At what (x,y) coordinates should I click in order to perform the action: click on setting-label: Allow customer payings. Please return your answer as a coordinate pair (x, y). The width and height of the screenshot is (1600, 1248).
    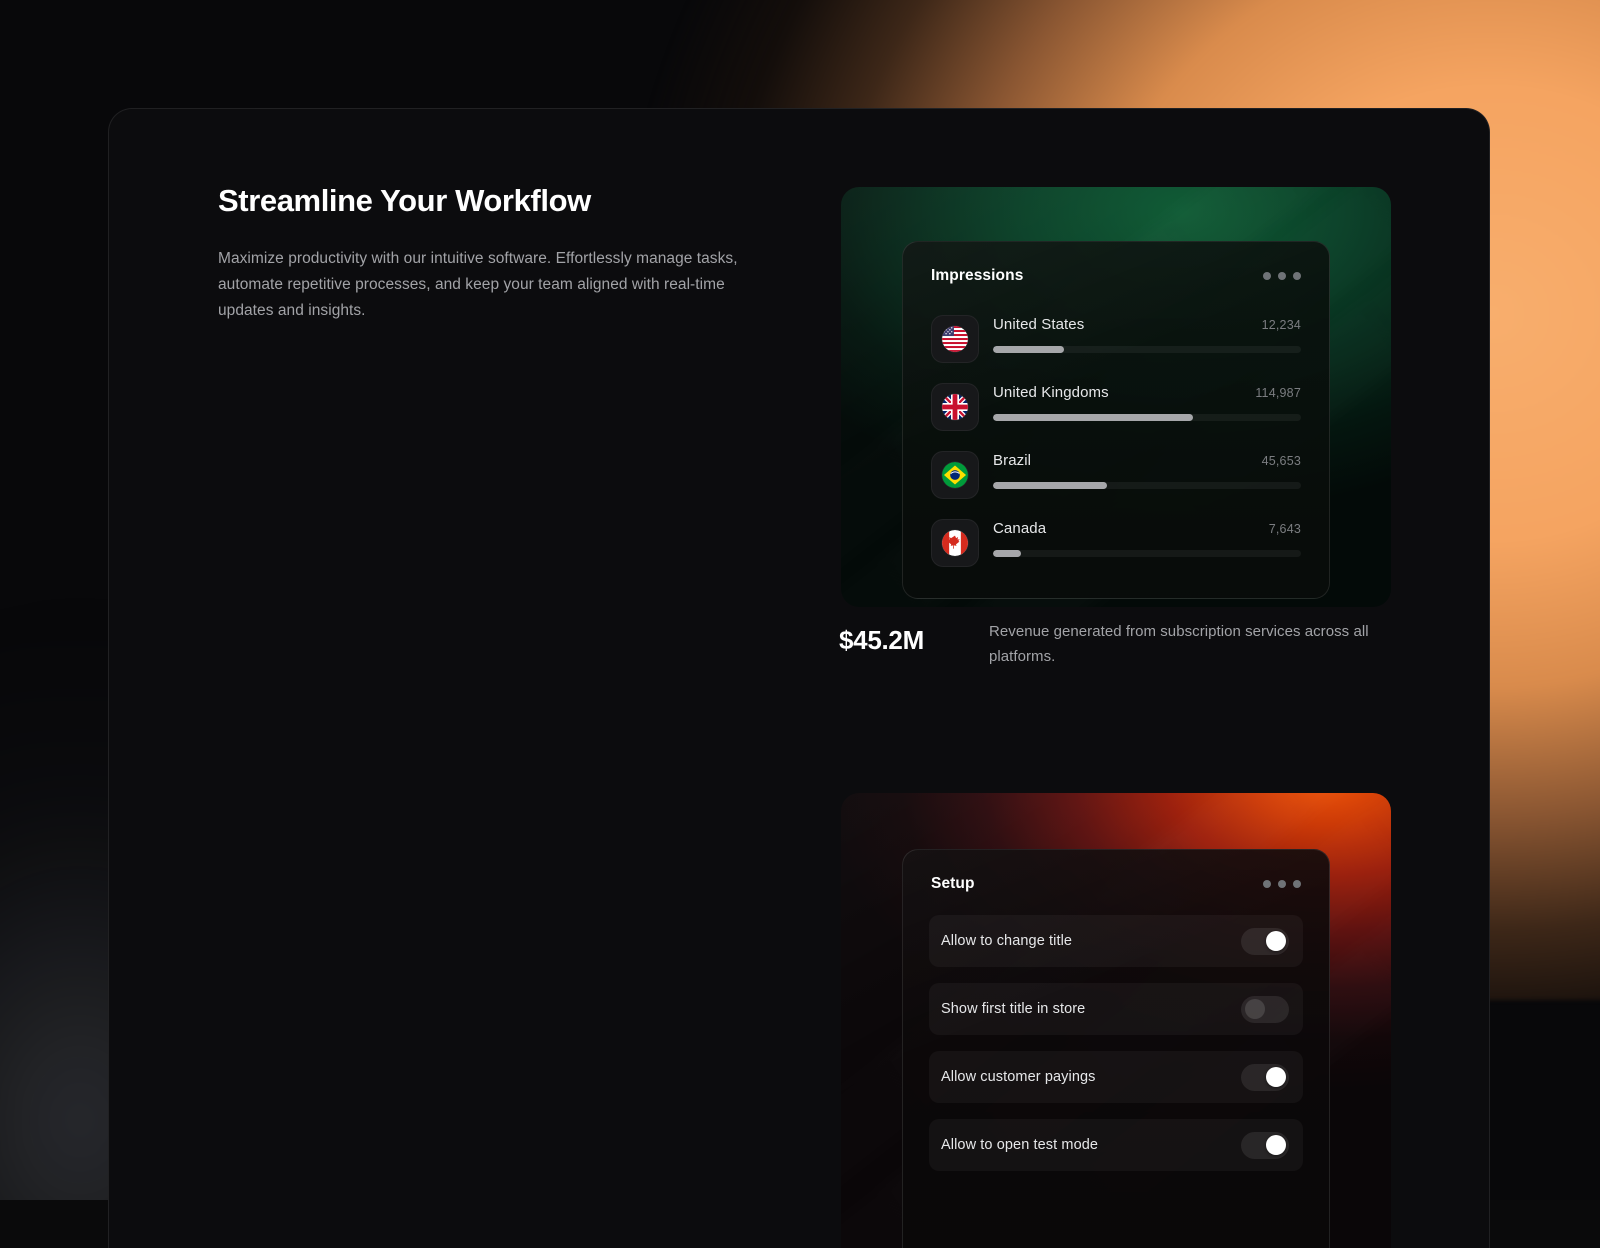
    Looking at the image, I should click on (1018, 1077).